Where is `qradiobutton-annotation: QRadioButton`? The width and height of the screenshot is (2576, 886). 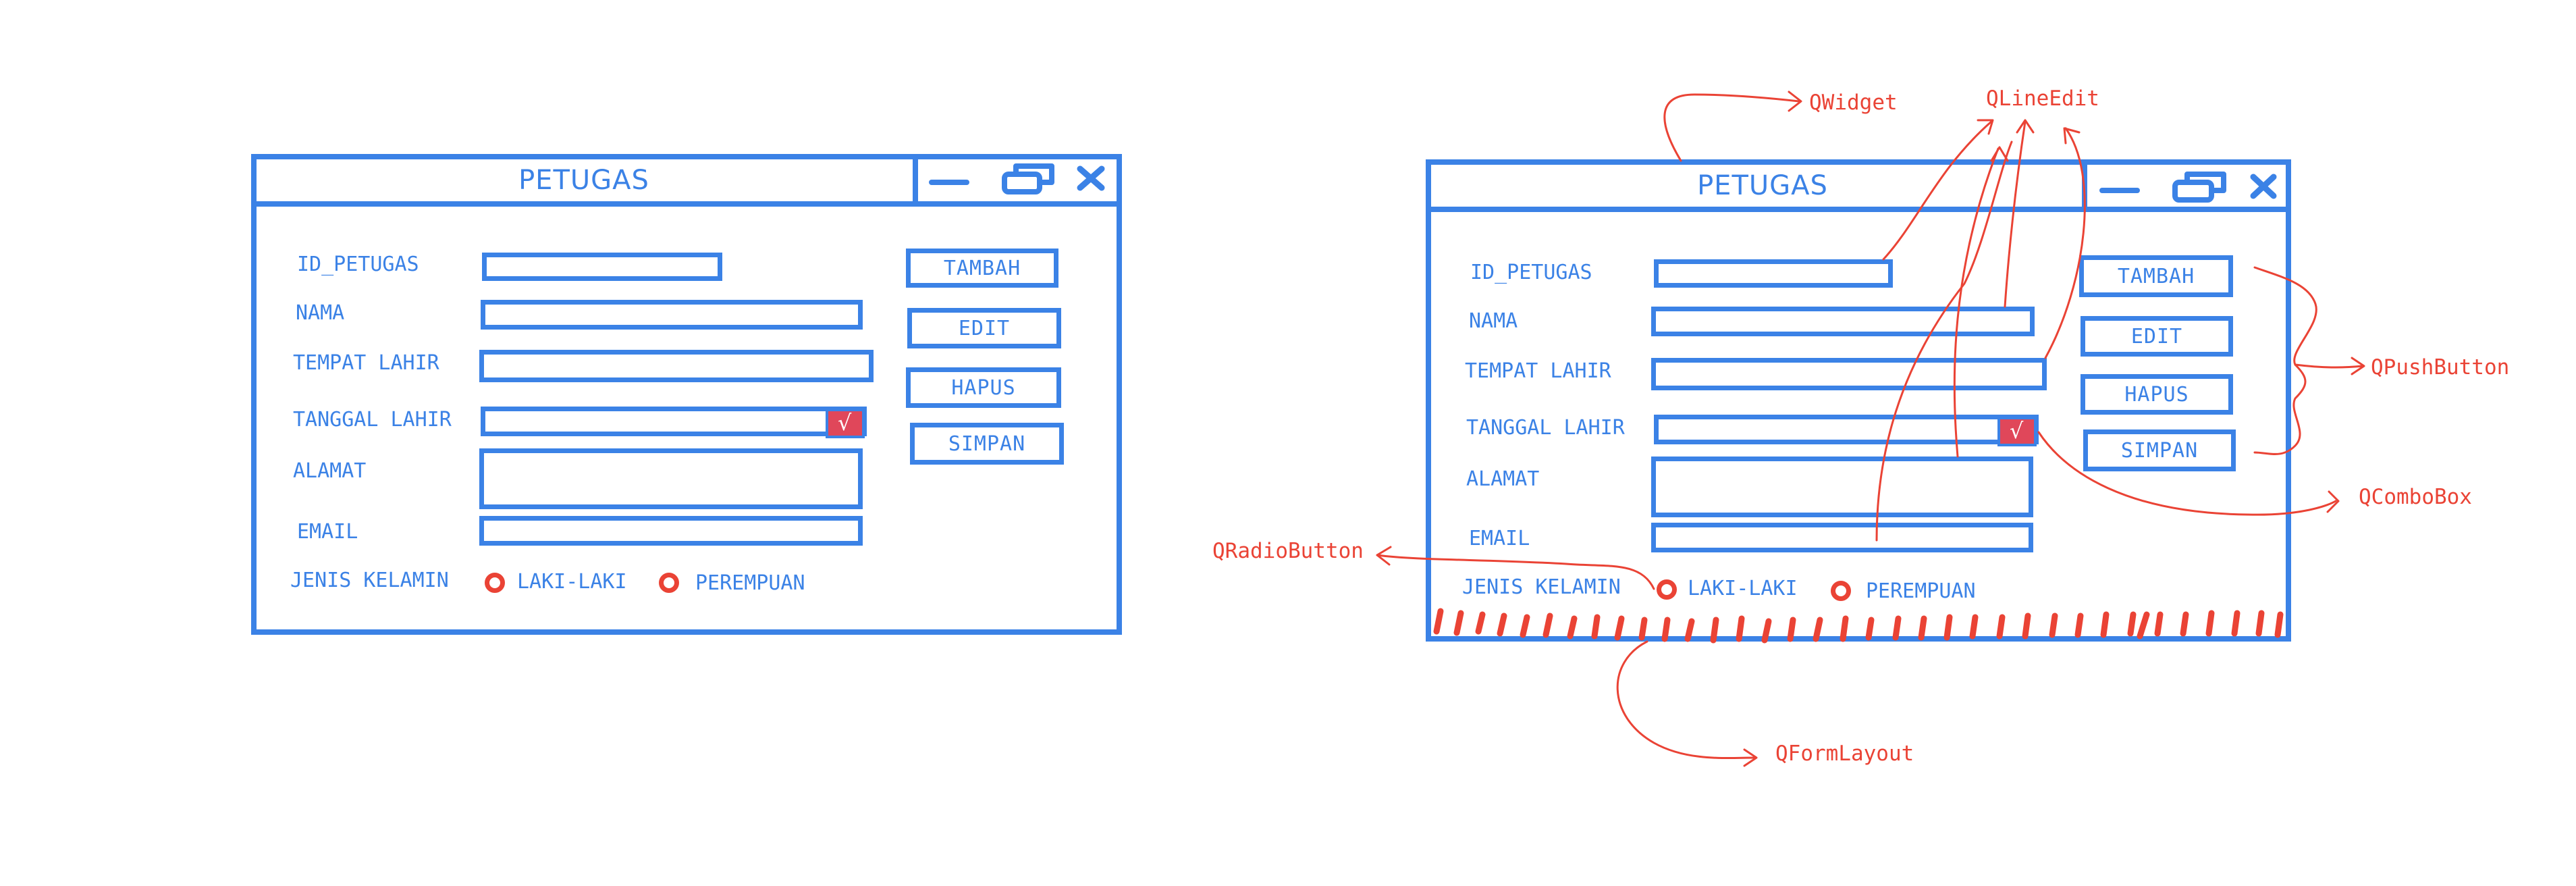 qradiobutton-annotation: QRadioButton is located at coordinates (1288, 551).